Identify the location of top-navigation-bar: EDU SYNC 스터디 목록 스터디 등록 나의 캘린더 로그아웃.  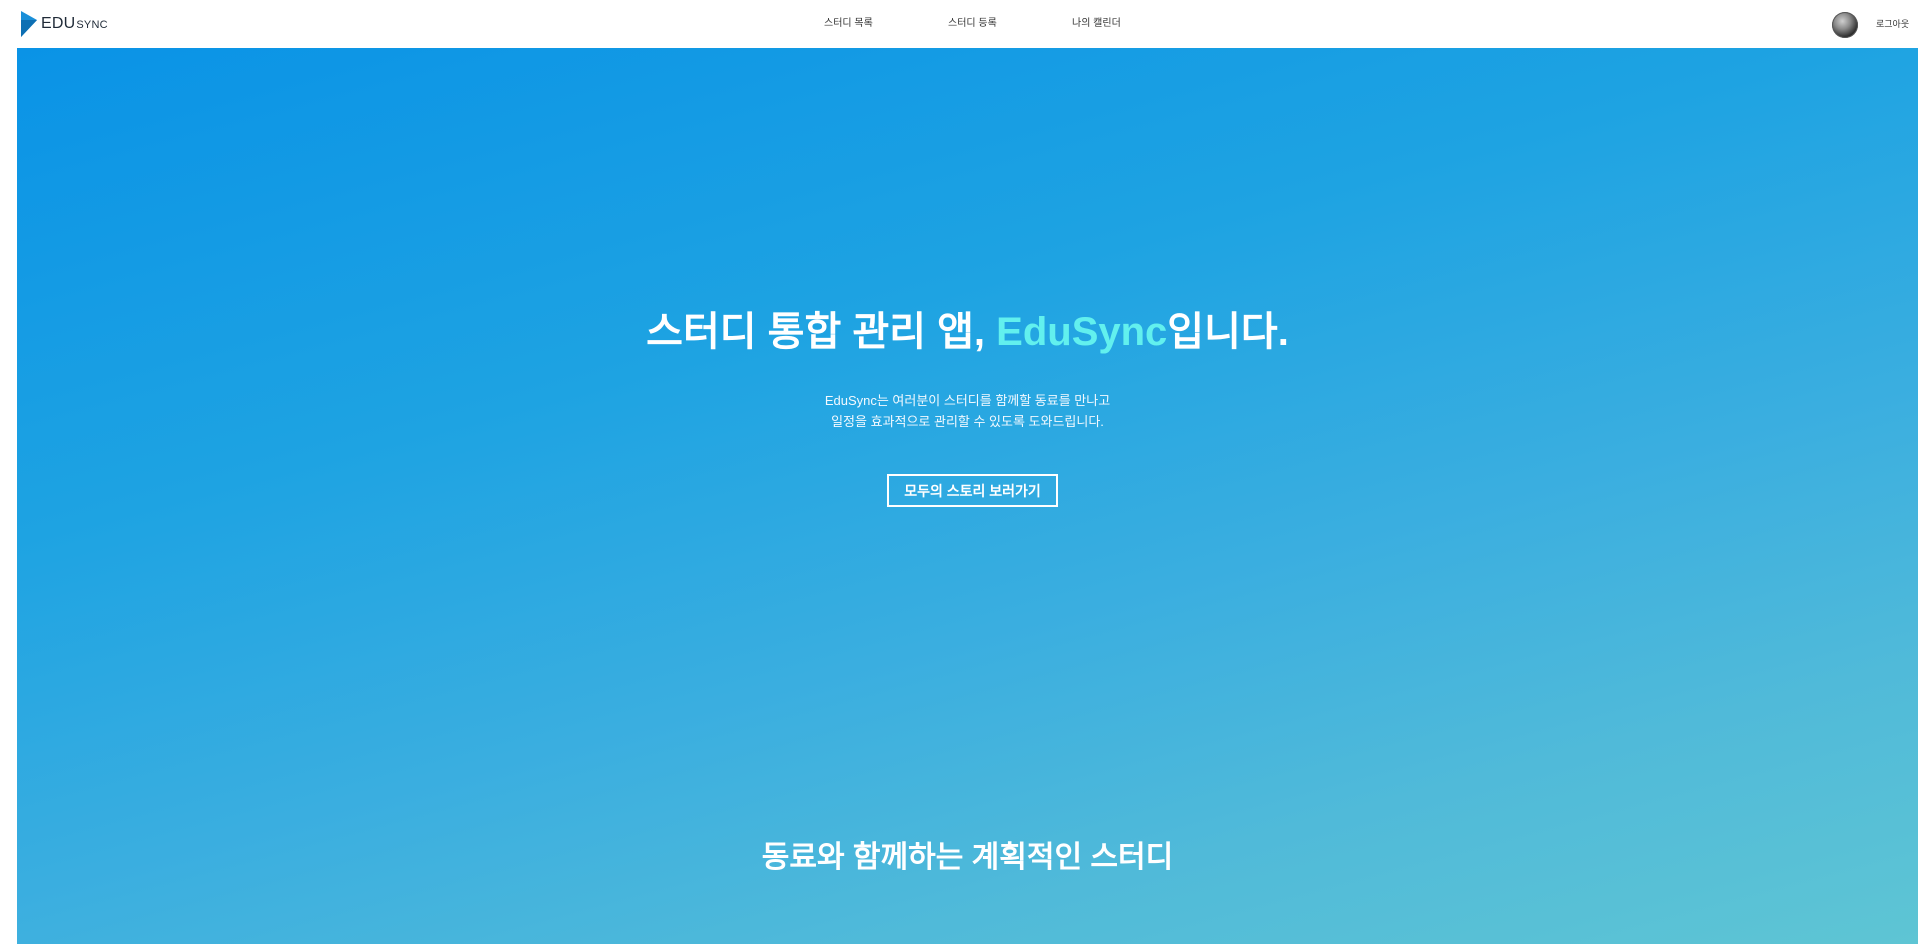
(959, 24).